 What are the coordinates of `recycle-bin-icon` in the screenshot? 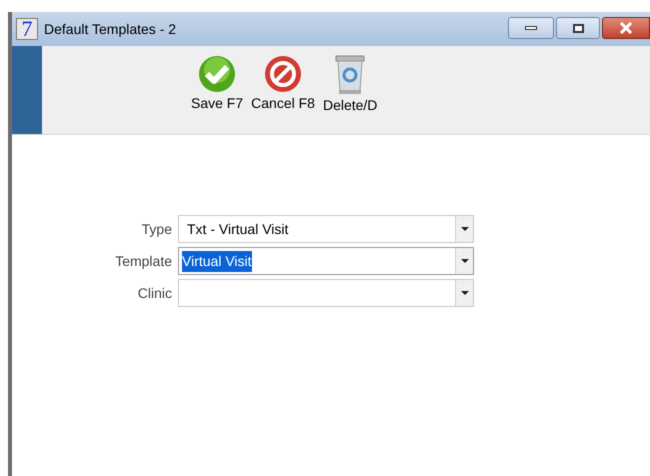 It's located at (350, 75).